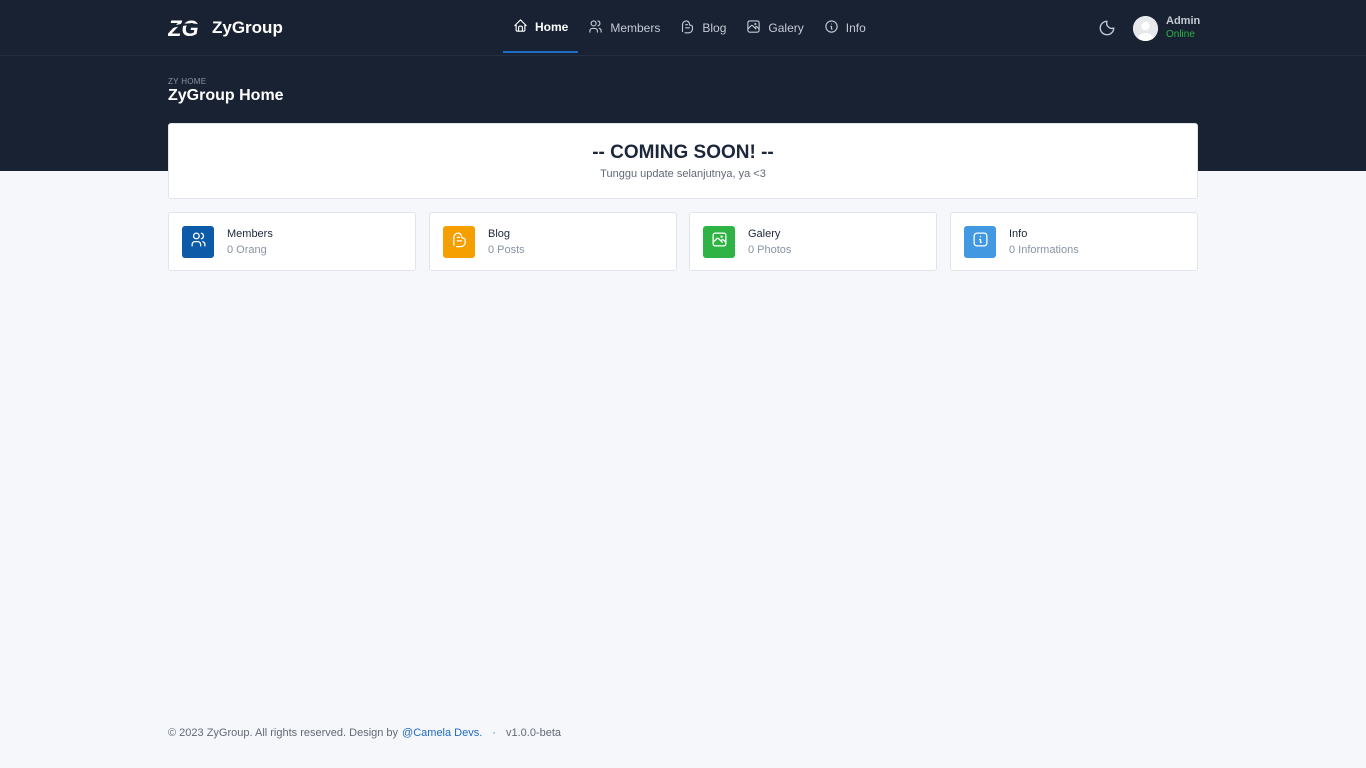  I want to click on user-status: Online, so click(1180, 34).